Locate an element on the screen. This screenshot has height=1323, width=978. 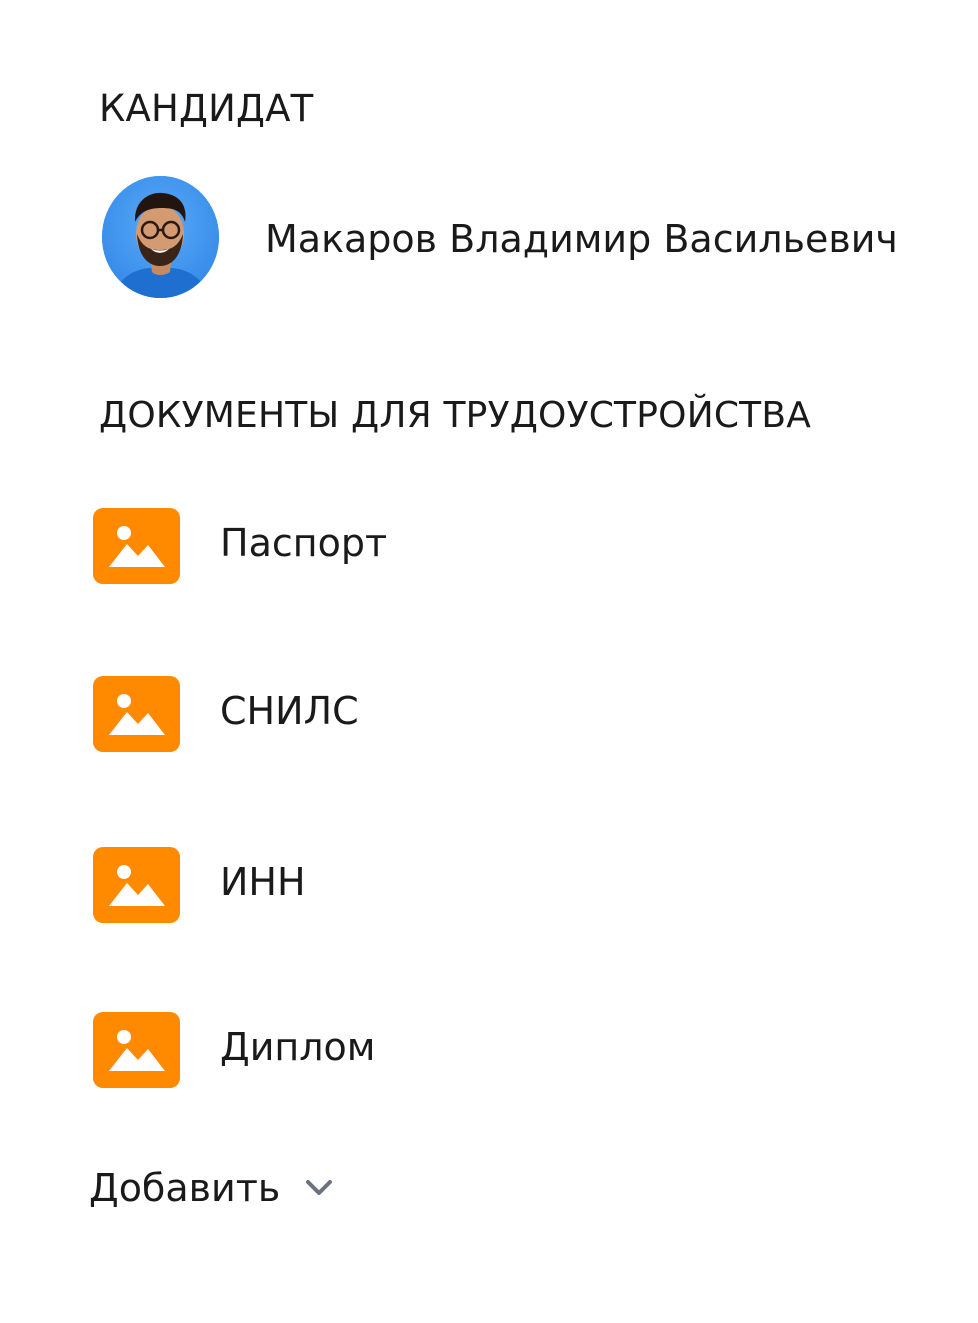
document-label: СНИЛС is located at coordinates (289, 711).